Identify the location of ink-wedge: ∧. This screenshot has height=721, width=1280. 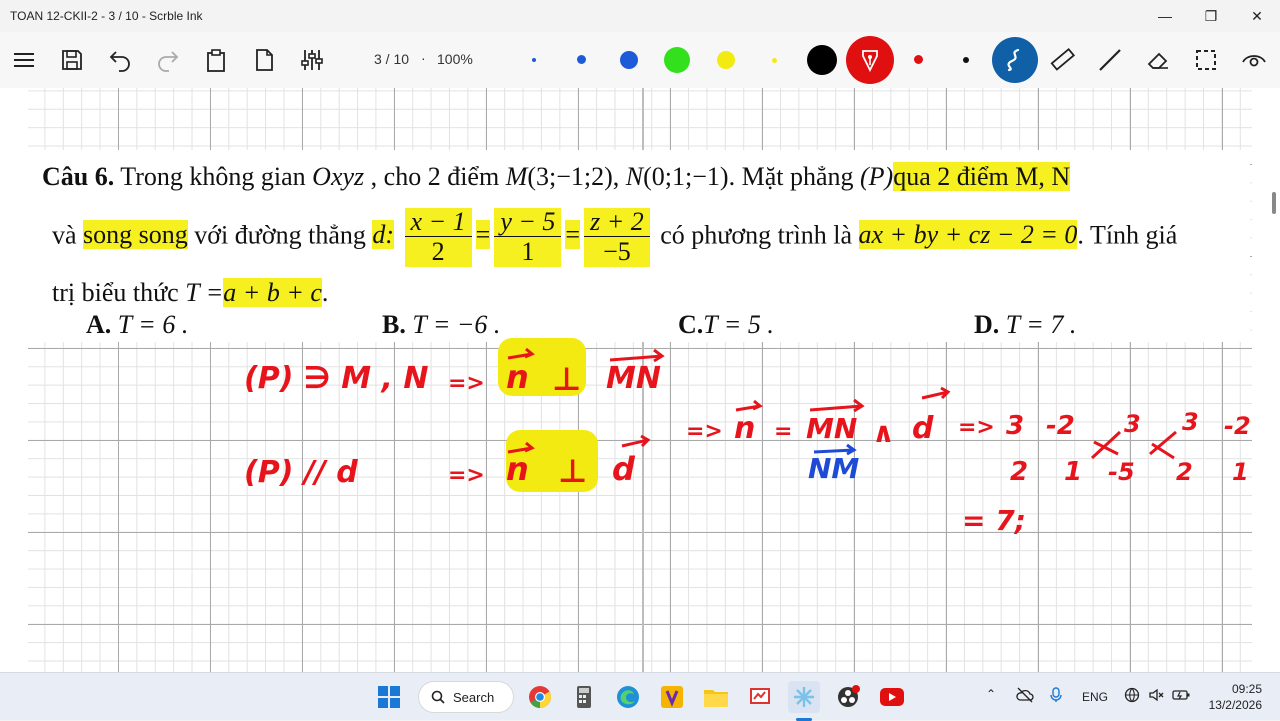
(883, 432).